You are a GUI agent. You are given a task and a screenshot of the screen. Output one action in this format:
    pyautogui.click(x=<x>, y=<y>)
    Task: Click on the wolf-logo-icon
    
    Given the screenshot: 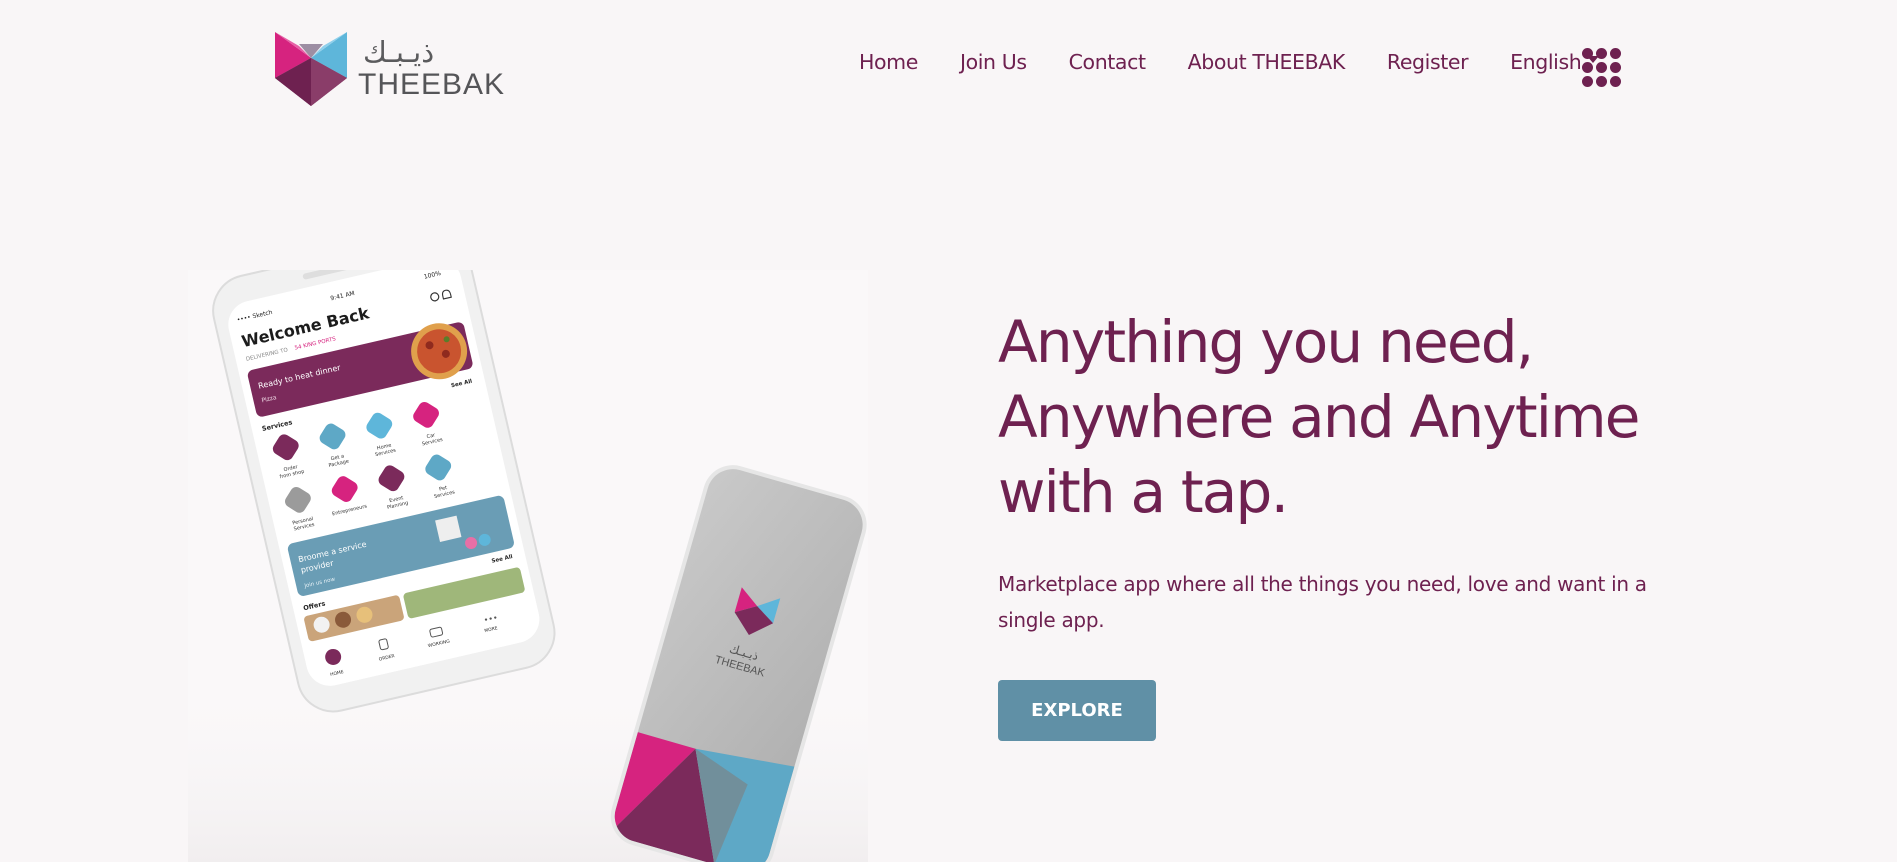 What is the action you would take?
    pyautogui.click(x=311, y=69)
    